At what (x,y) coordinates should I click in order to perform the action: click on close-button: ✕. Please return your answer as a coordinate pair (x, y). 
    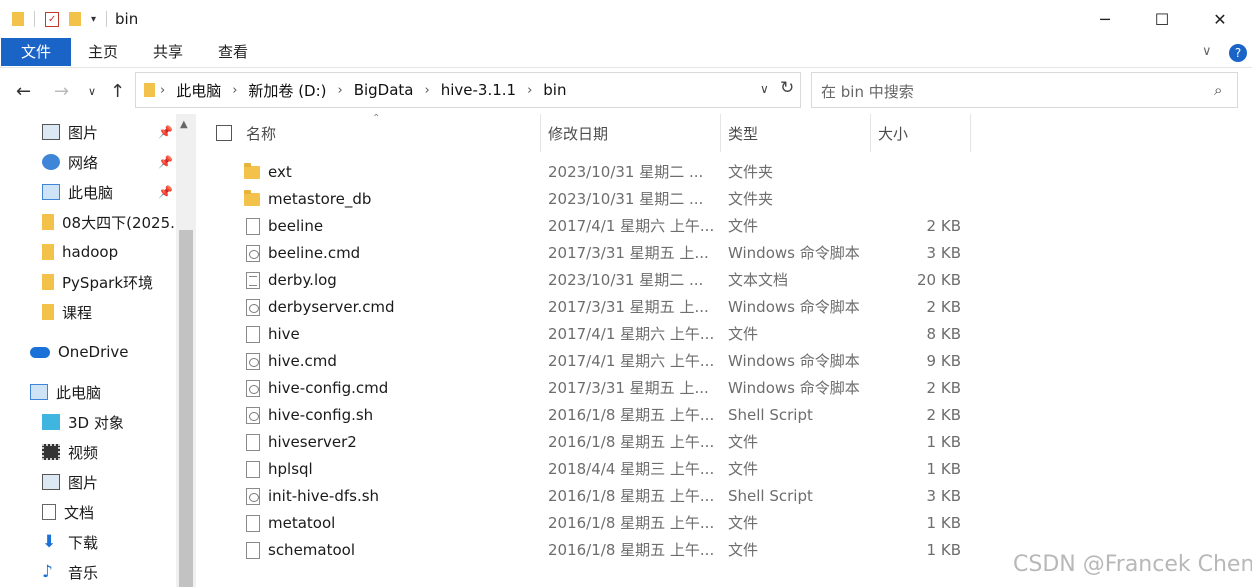
    Looking at the image, I should click on (1220, 19).